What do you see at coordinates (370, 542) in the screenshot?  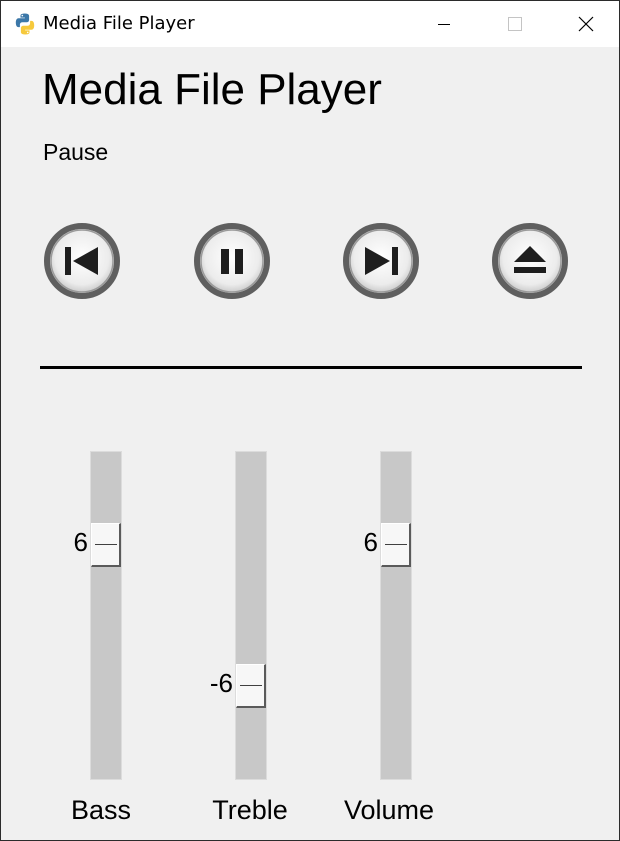 I see `volume-value: 6` at bounding box center [370, 542].